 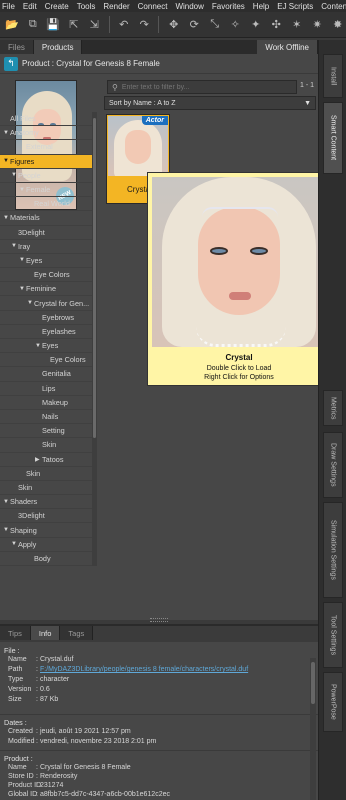 I want to click on open-folder-icon: 📂, so click(x=12, y=24).